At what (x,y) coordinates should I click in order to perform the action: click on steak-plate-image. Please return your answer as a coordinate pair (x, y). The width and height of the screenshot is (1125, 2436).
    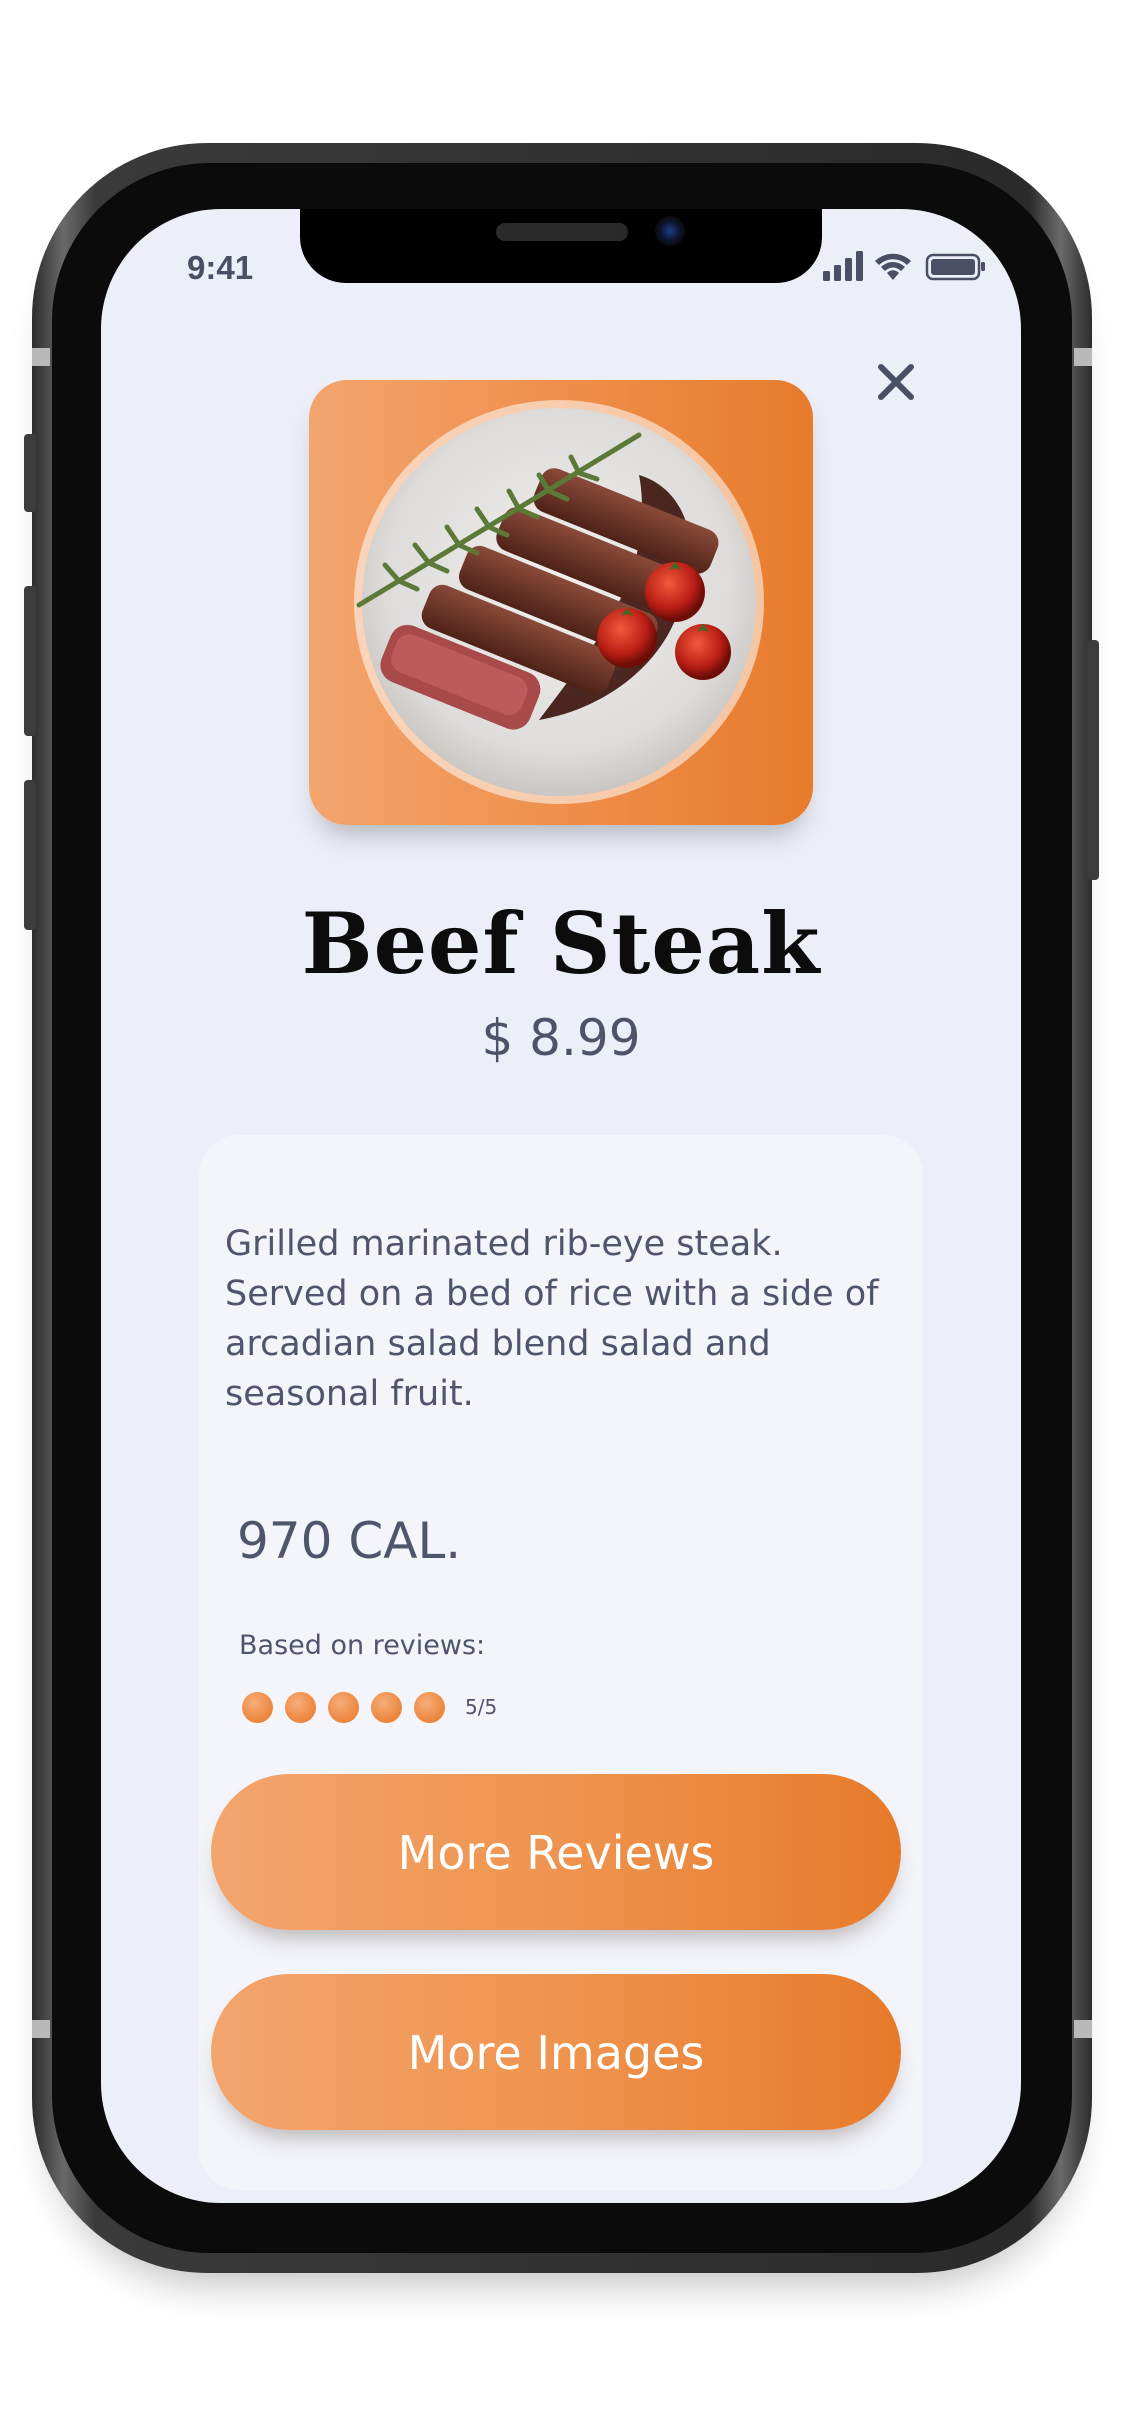
    Looking at the image, I should click on (559, 602).